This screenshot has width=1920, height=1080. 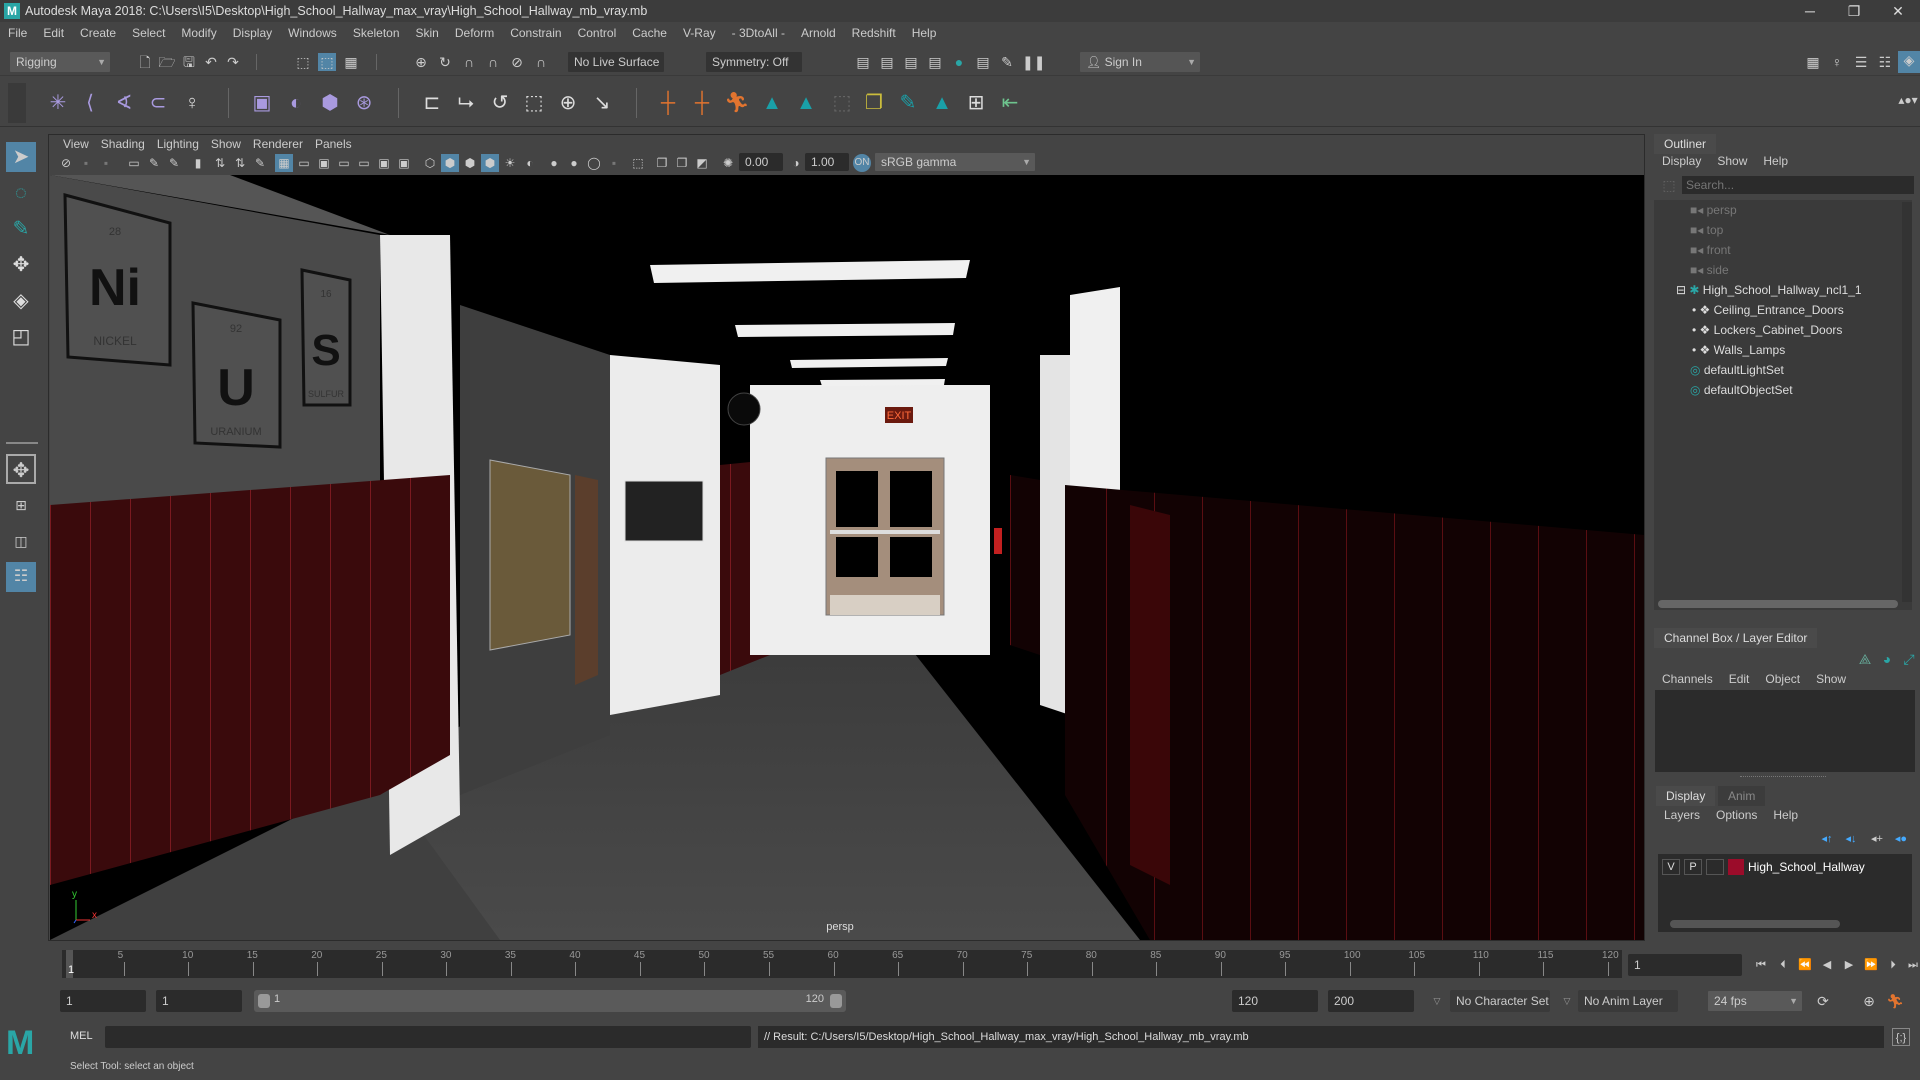 What do you see at coordinates (1909, 659) in the screenshot?
I see `channel-box-hyper-icon: ⤢` at bounding box center [1909, 659].